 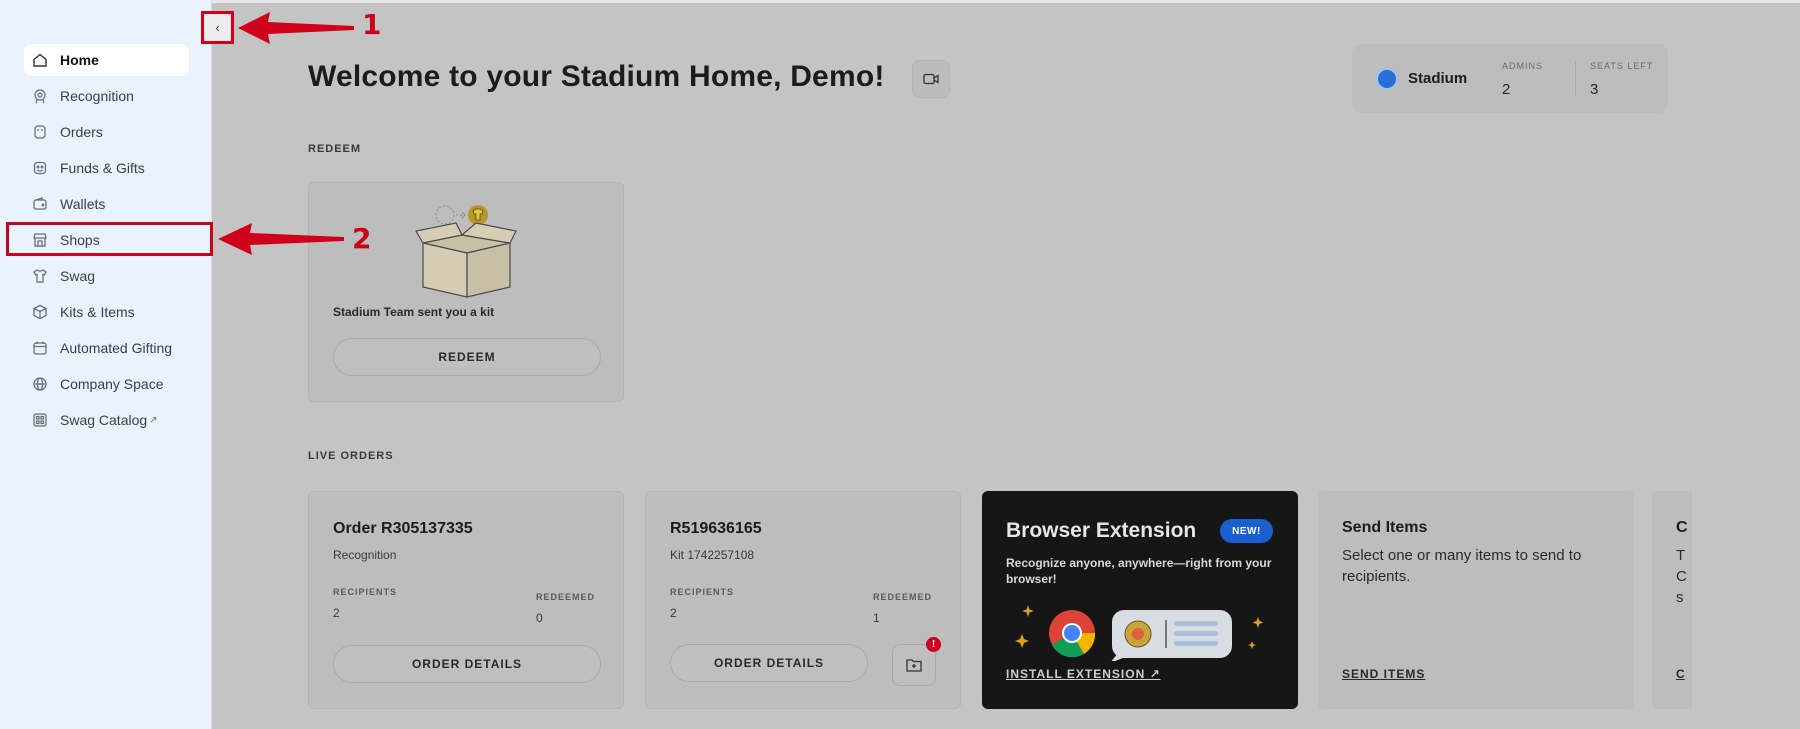 I want to click on sidebar-item-funds-gifts: Funds & Gifts, so click(x=106, y=168).